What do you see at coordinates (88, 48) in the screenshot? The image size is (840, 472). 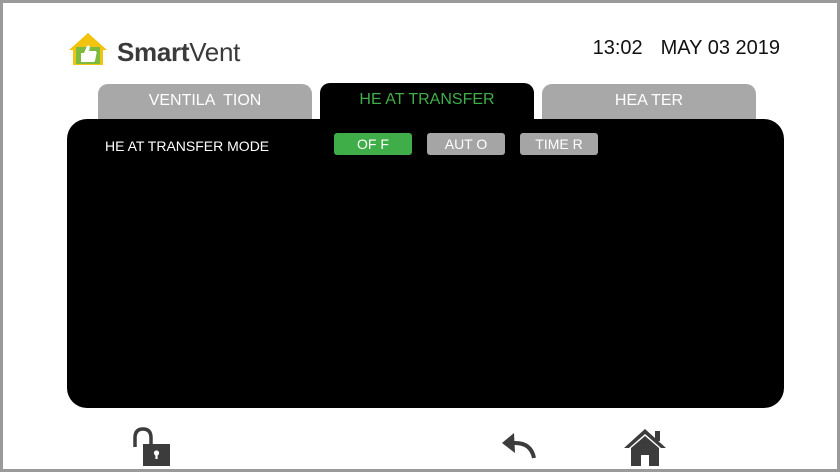 I see `house-thumbs-up-icon` at bounding box center [88, 48].